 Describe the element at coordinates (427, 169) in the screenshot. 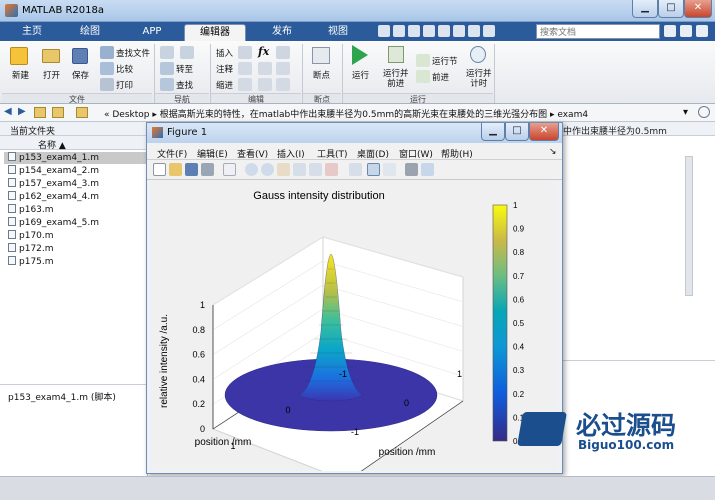

I see `show-plot-tools-icon` at that location.